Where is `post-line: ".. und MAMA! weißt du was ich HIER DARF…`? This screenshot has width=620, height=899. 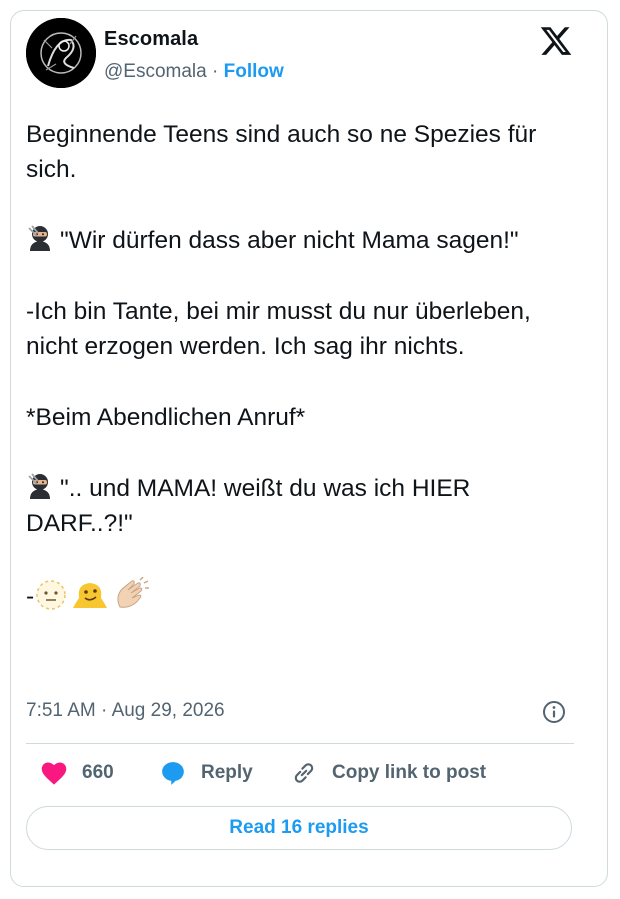
post-line: ".. und MAMA! weißt du was ich HIER DARF… is located at coordinates (301, 506).